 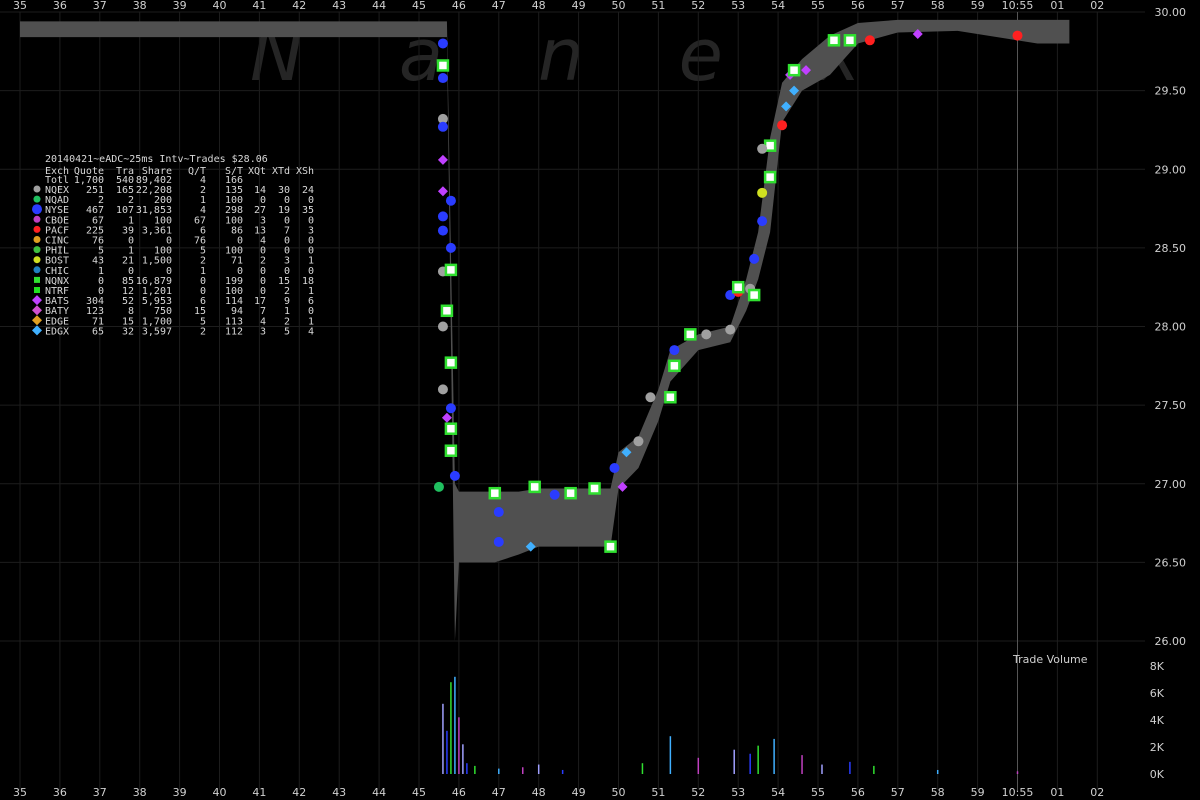 What do you see at coordinates (778, 792) in the screenshot?
I see `x-tick-bottom: 54` at bounding box center [778, 792].